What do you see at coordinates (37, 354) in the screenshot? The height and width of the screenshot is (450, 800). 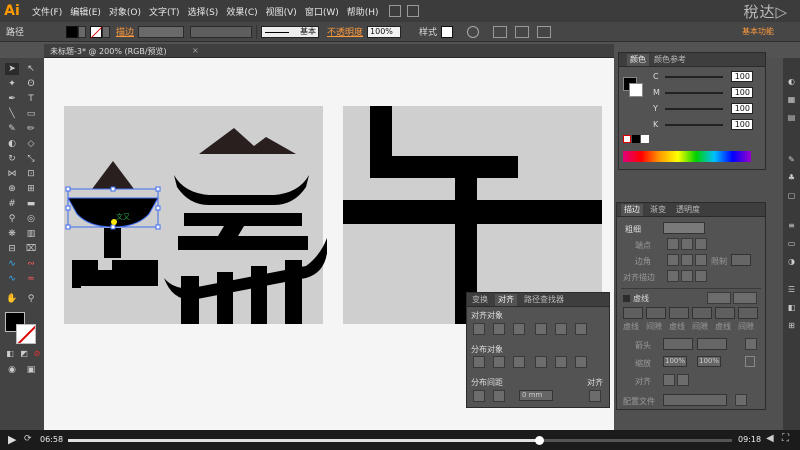 I see `none-color-icon: ⊘` at bounding box center [37, 354].